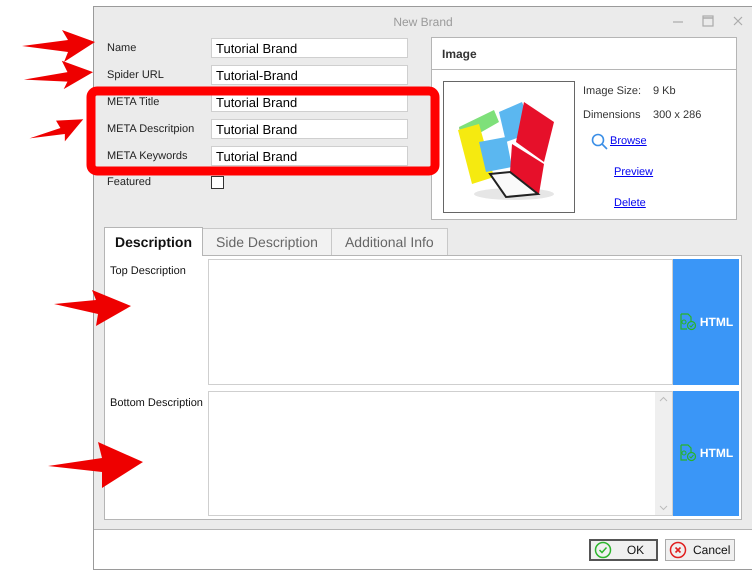 Image resolution: width=752 pixels, height=570 pixels. What do you see at coordinates (122, 48) in the screenshot?
I see `field-label: Name` at bounding box center [122, 48].